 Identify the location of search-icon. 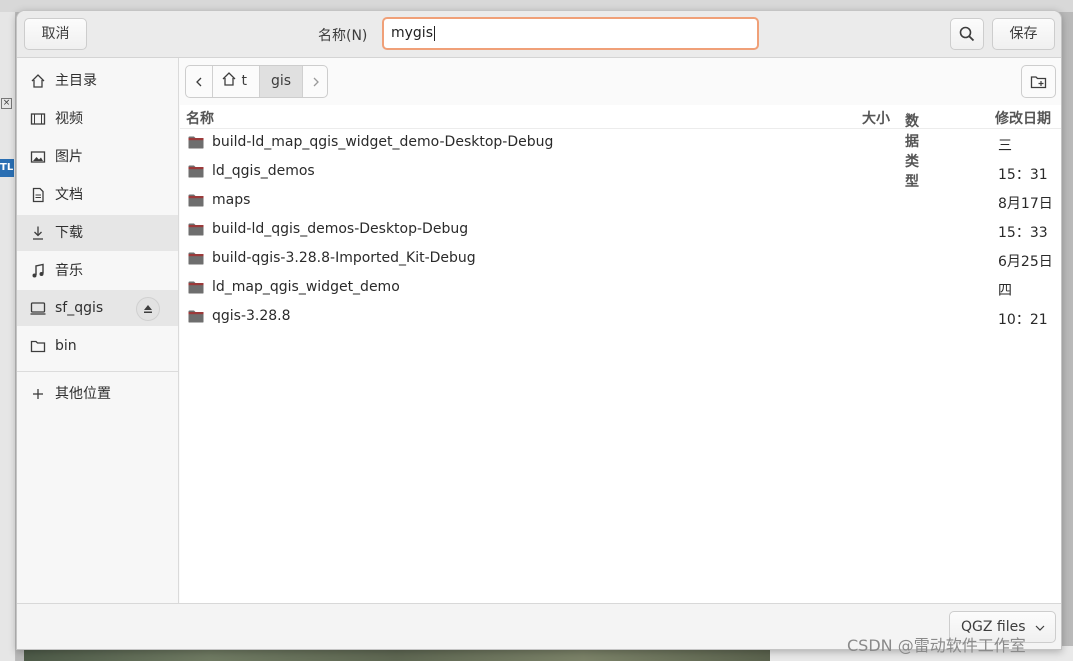
(967, 34).